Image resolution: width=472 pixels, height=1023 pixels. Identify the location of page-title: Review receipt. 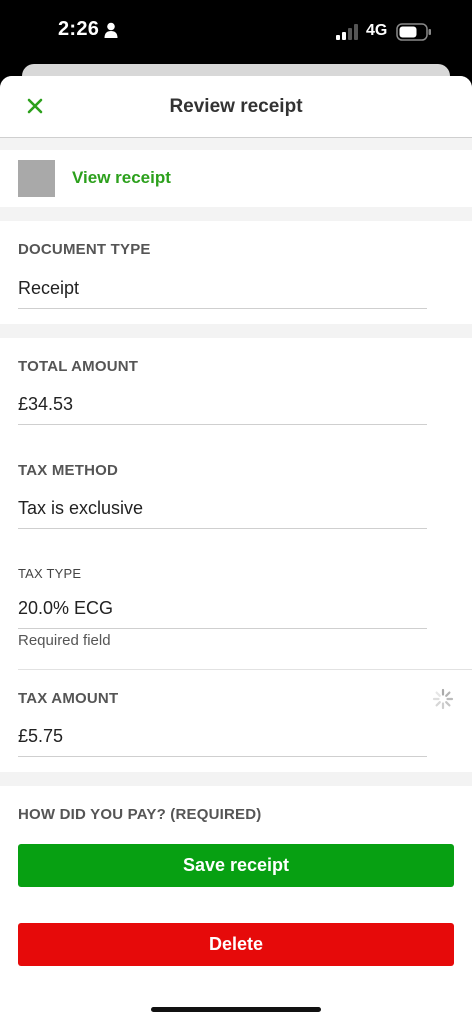
(236, 106).